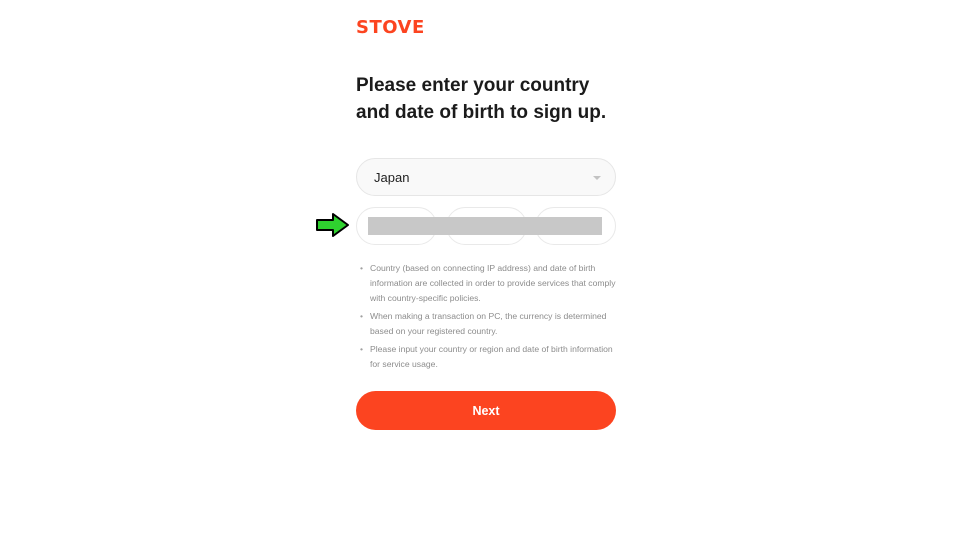 Image resolution: width=960 pixels, height=540 pixels. I want to click on country-select: Japan, so click(486, 177).